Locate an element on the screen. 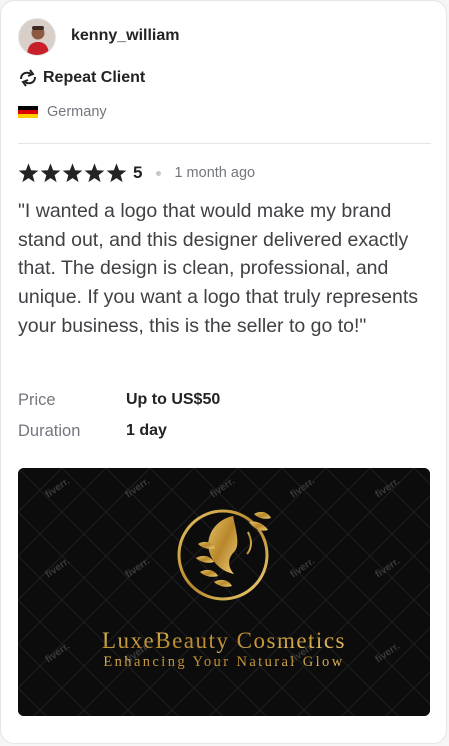  rating-value: 5 is located at coordinates (138, 172).